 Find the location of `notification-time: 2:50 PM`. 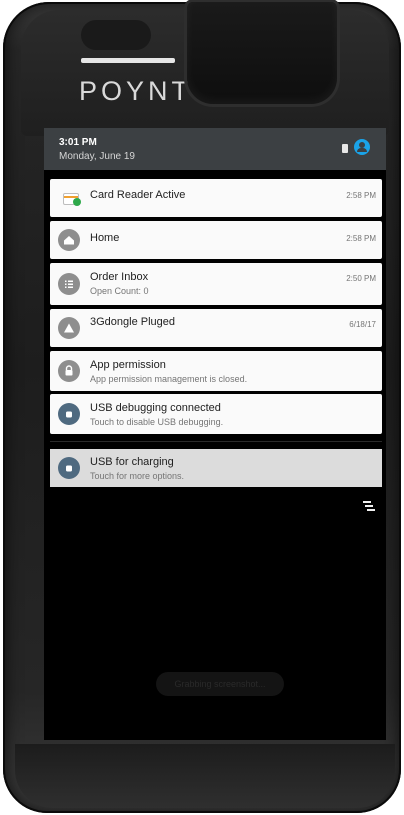

notification-time: 2:50 PM is located at coordinates (361, 278).